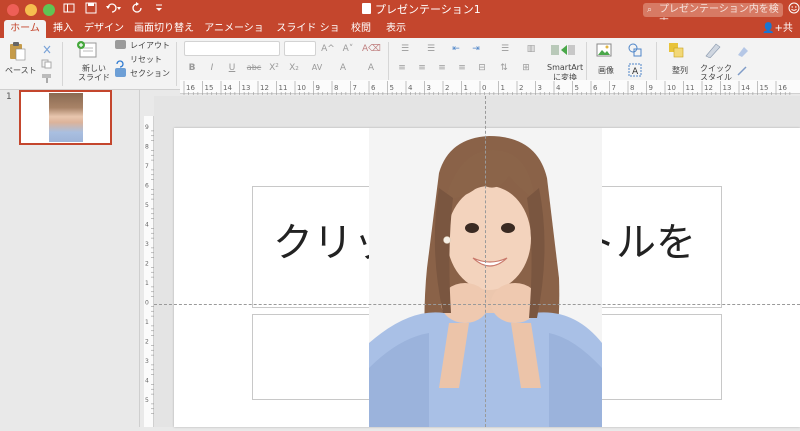  Describe the element at coordinates (114, 10) in the screenshot. I see `undo-icon` at that location.